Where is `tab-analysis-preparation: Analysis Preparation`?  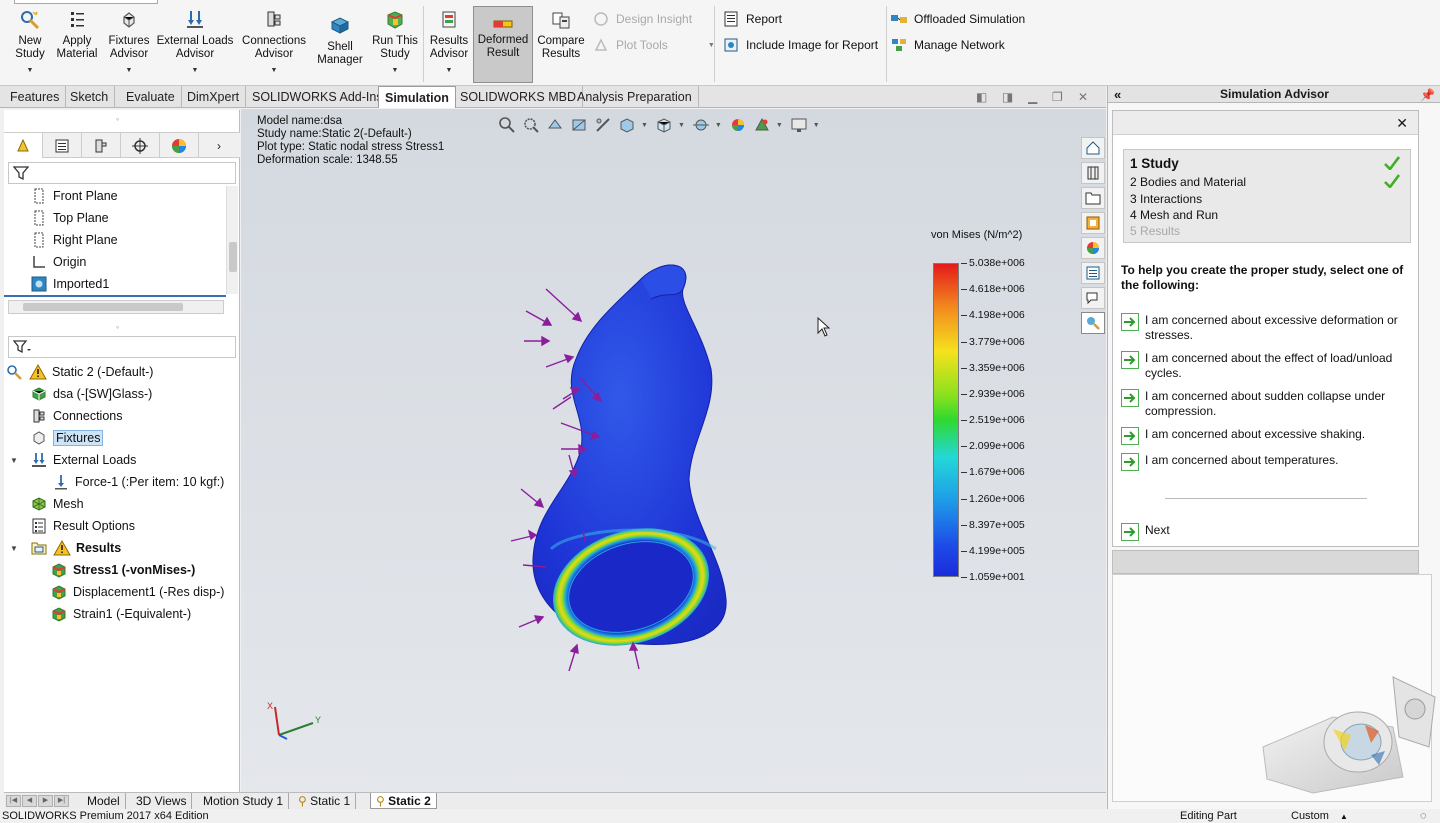
tab-analysis-preparation: Analysis Preparation is located at coordinates (635, 97).